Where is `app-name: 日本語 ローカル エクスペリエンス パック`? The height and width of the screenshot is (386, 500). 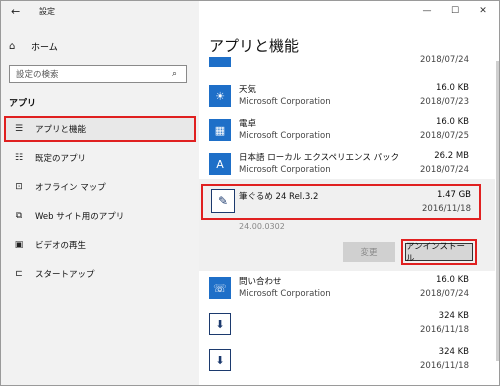 app-name: 日本語 ローカル エクスペリエンス パック is located at coordinates (319, 158).